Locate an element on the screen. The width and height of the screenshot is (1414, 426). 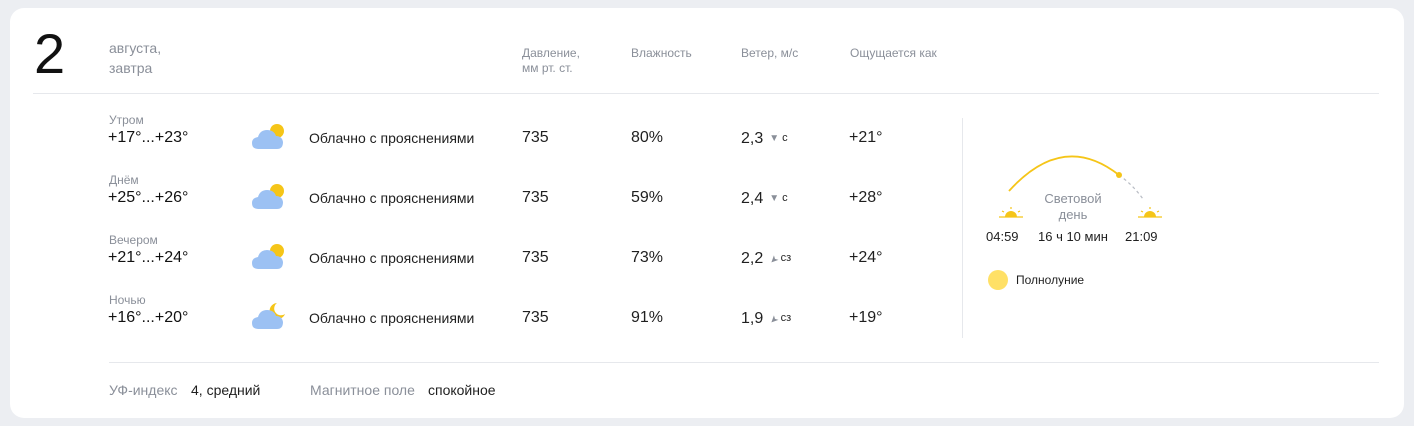
wind-value: 2,2 ➤сз is located at coordinates (766, 258).